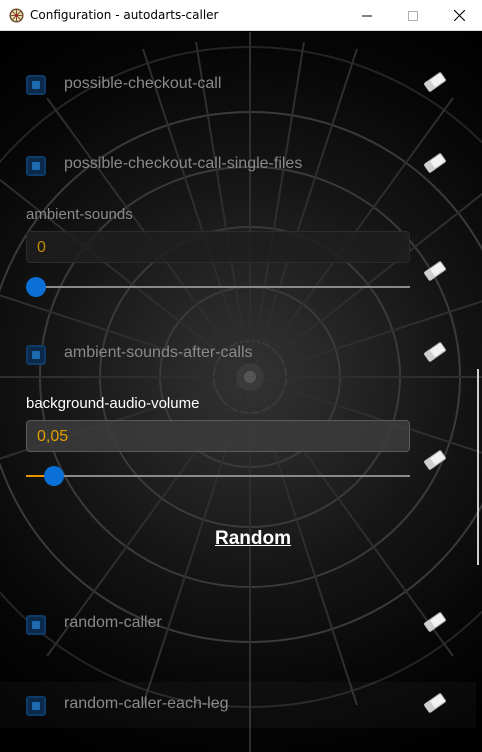 The width and height of the screenshot is (482, 752). What do you see at coordinates (218, 436) in the screenshot?
I see `background-audio-volume-input: 0,05` at bounding box center [218, 436].